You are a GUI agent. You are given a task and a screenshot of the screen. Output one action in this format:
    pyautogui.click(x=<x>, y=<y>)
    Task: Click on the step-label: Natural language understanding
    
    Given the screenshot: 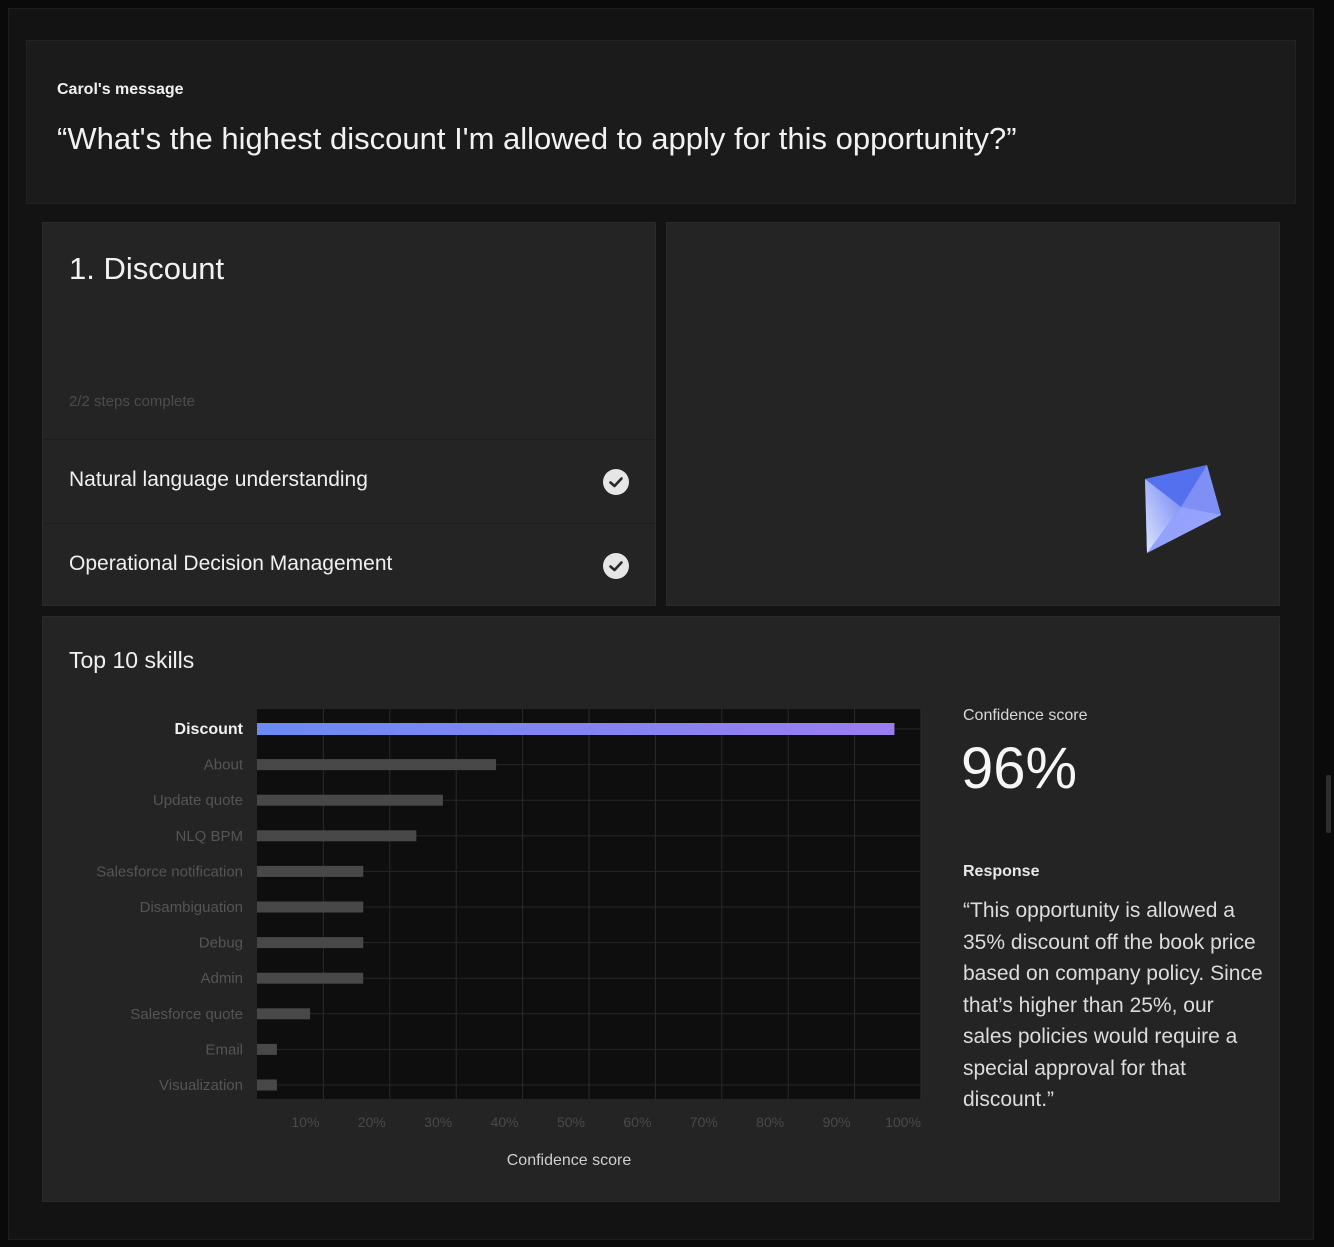 What is the action you would take?
    pyautogui.click(x=218, y=479)
    